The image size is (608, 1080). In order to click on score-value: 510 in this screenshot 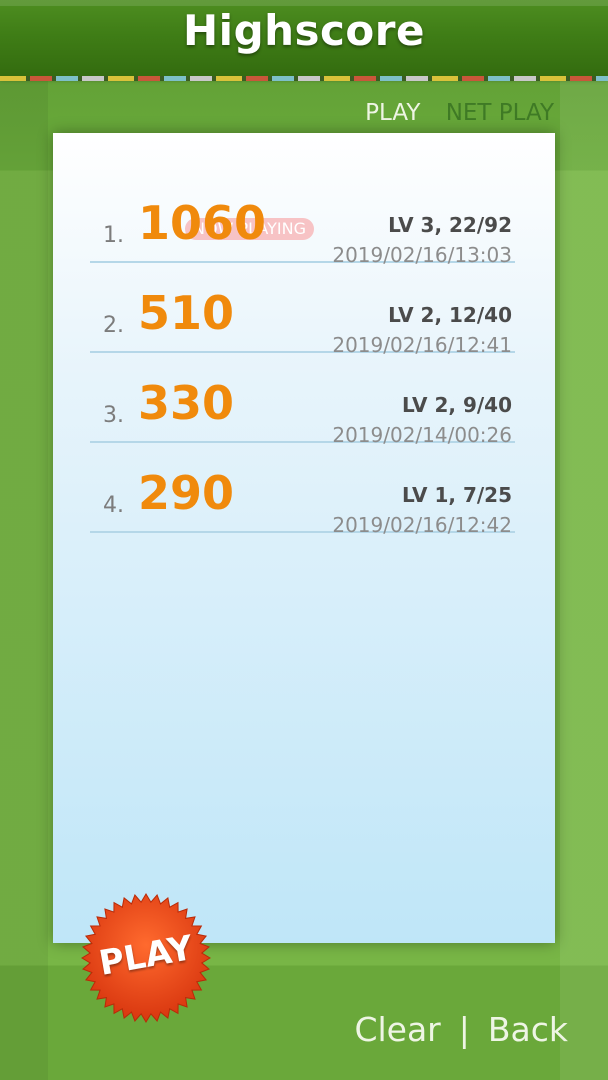, I will do `click(186, 313)`.